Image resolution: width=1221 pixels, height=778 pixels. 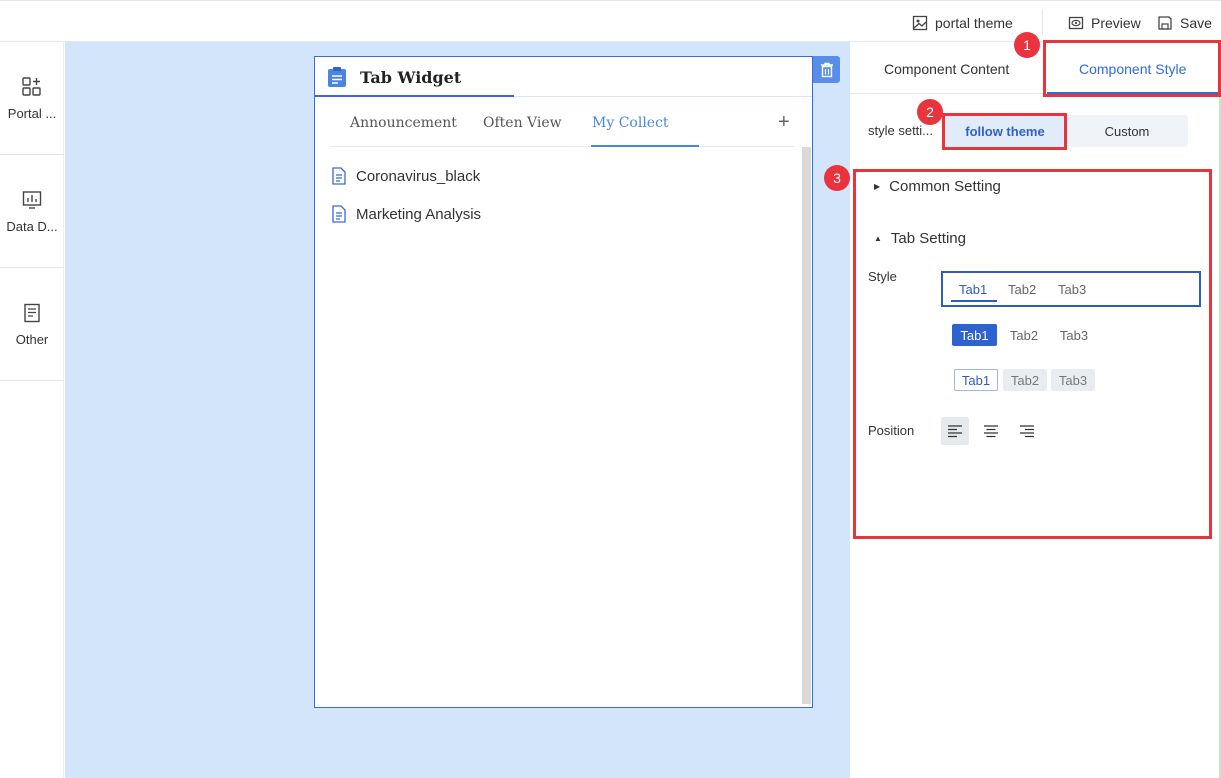 I want to click on list-item: Coronavirus_black, so click(x=405, y=176).